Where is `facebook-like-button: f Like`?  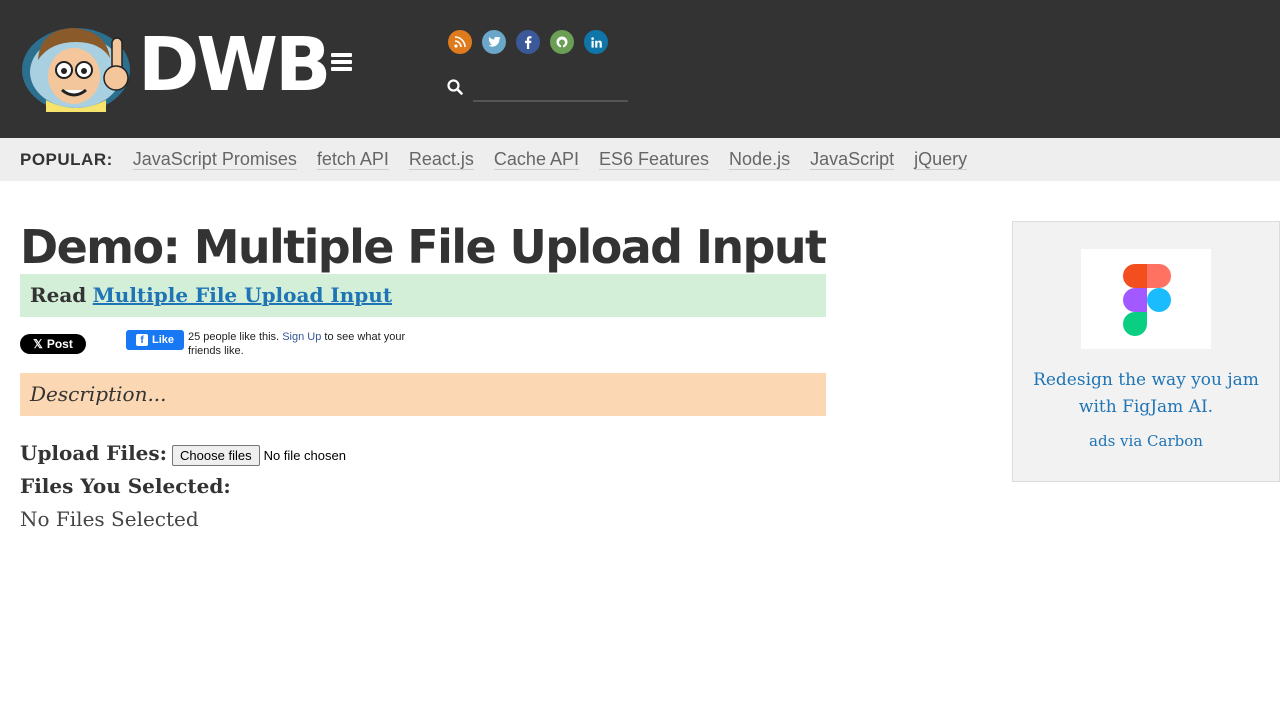
facebook-like-button: f Like is located at coordinates (155, 340).